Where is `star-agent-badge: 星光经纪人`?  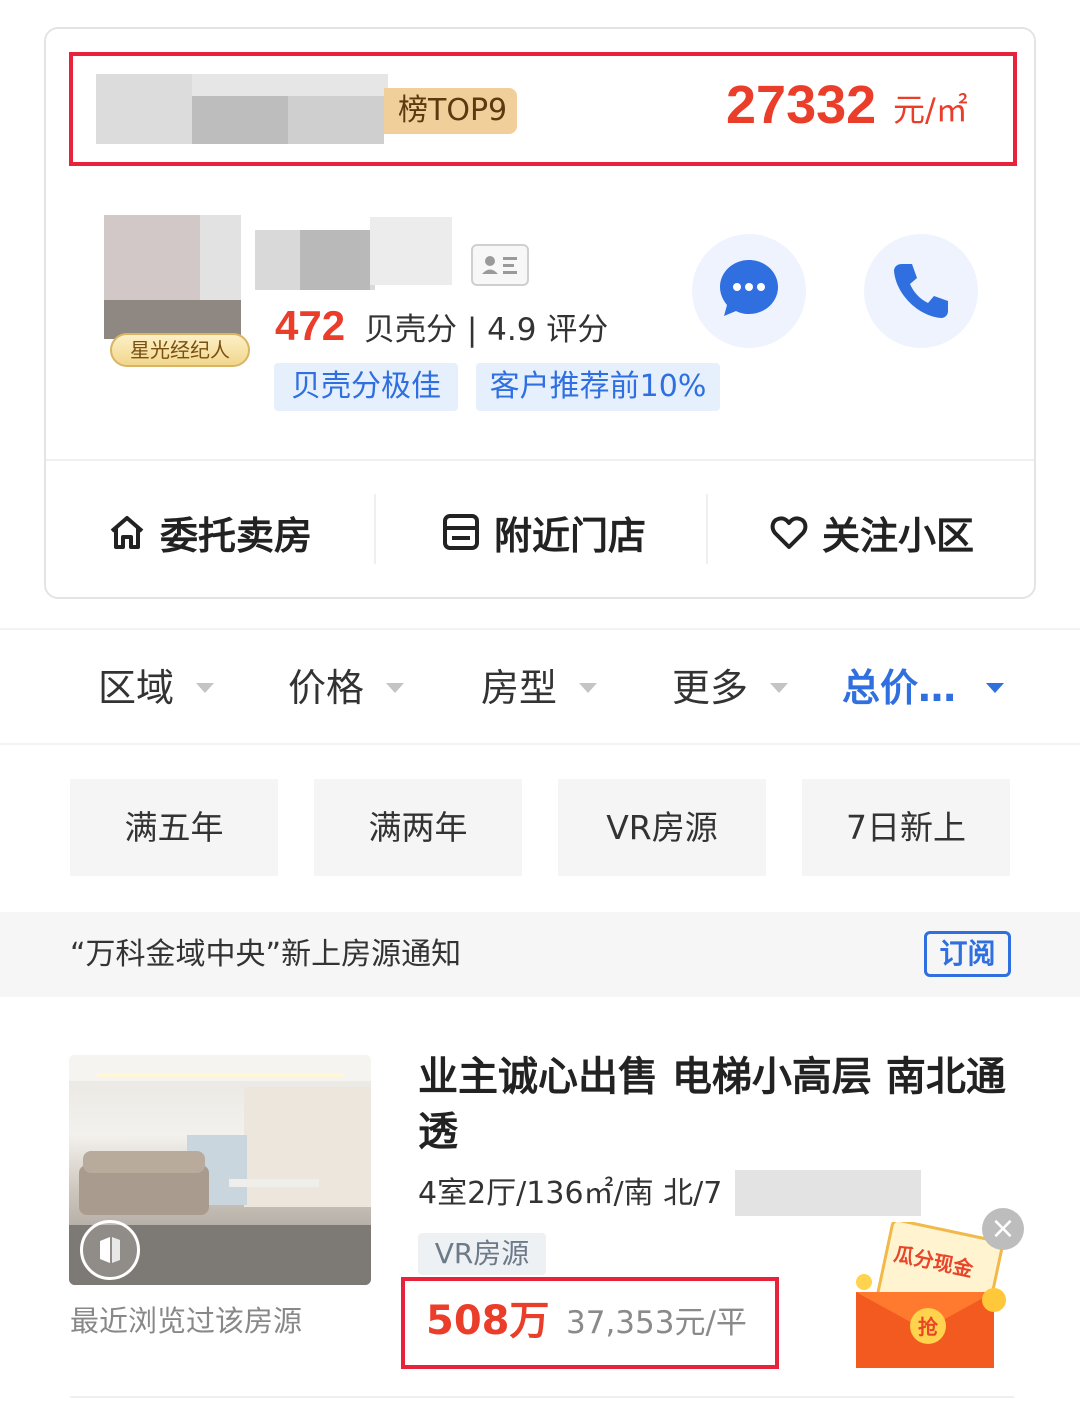
star-agent-badge: 星光经纪人 is located at coordinates (180, 350).